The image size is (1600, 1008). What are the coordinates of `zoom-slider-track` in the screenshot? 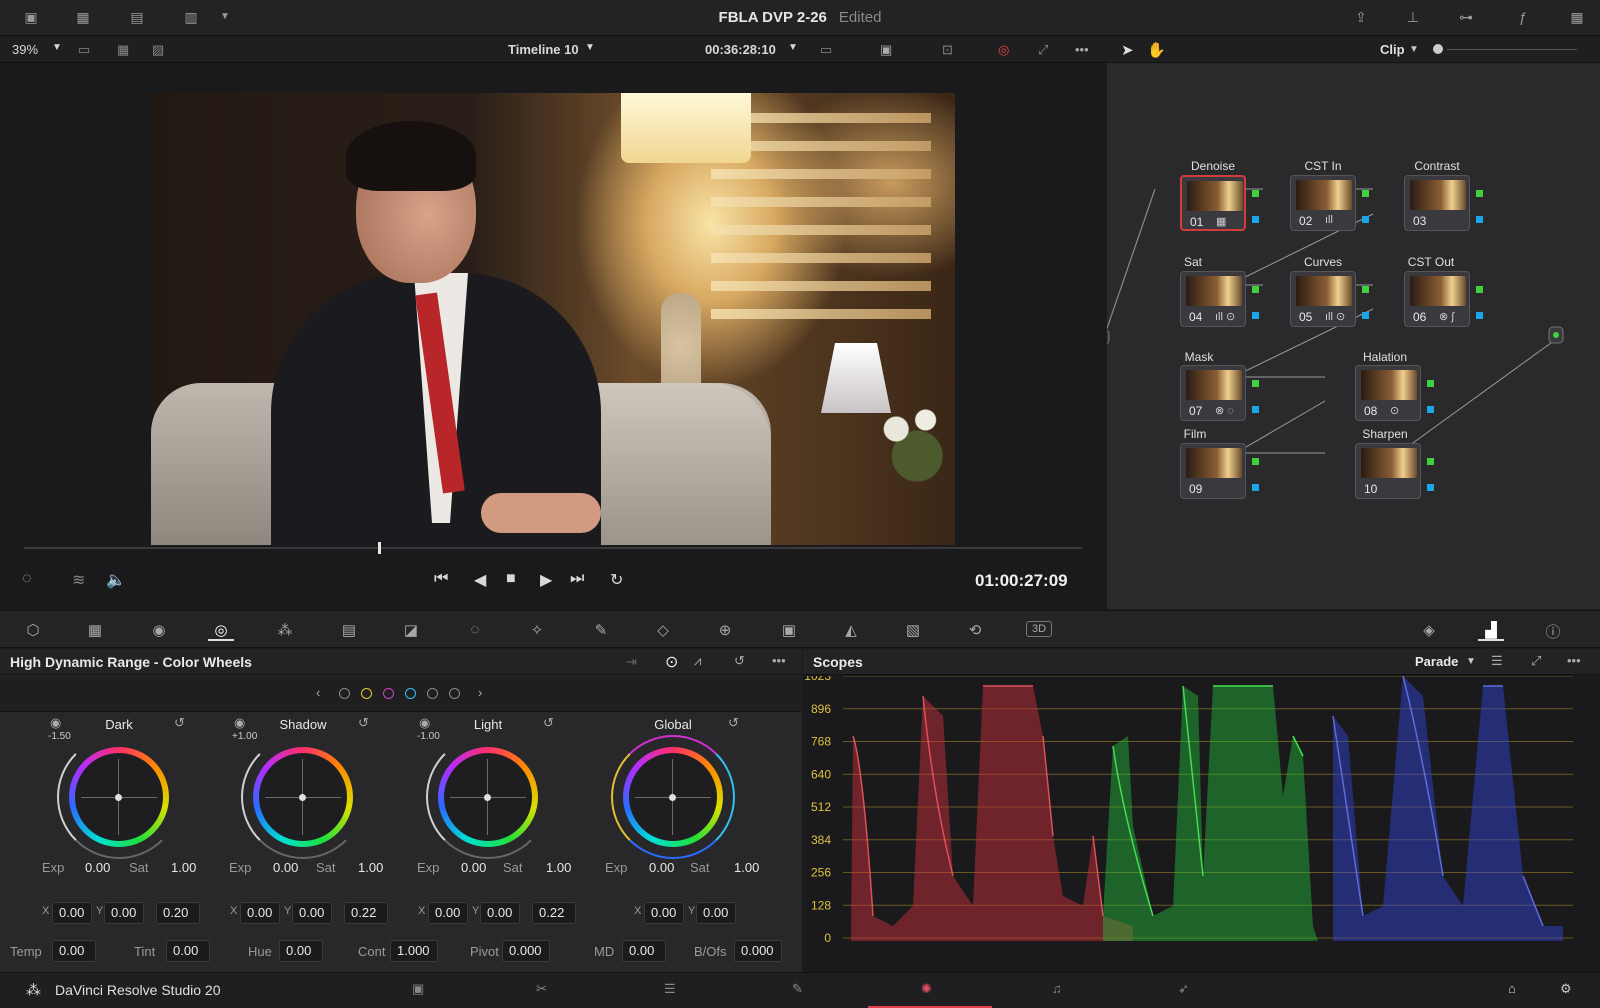 It's located at (1512, 49).